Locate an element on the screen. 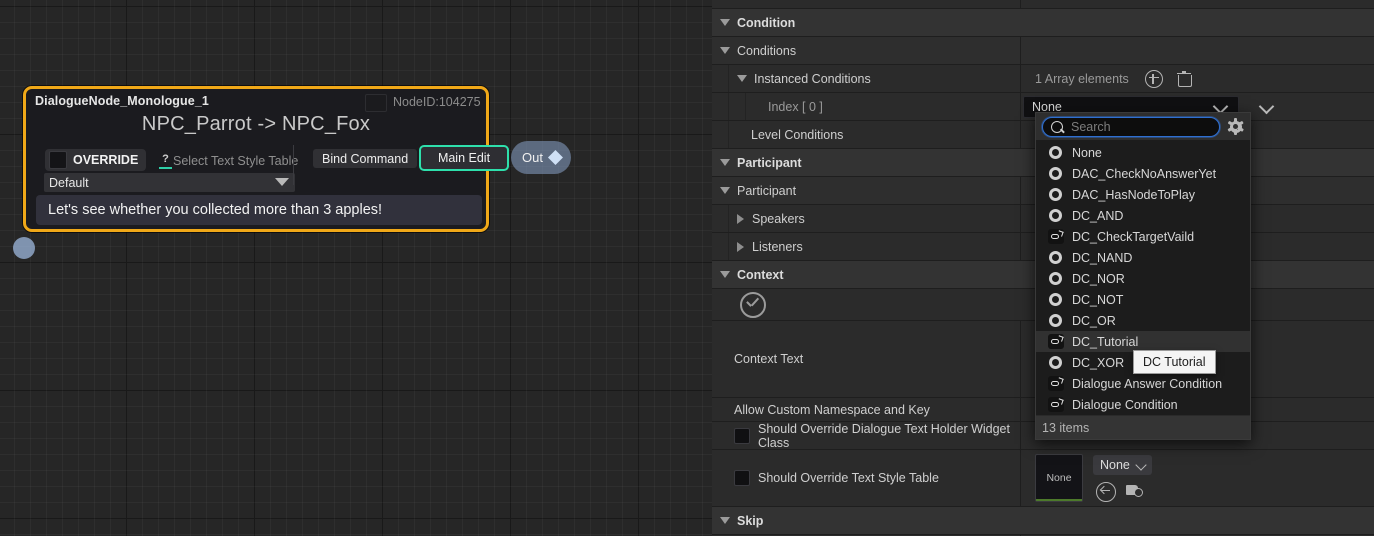 This screenshot has width=1374, height=536. row-instanced-conditions: Instanced Conditions 1 Array elements is located at coordinates (1043, 79).